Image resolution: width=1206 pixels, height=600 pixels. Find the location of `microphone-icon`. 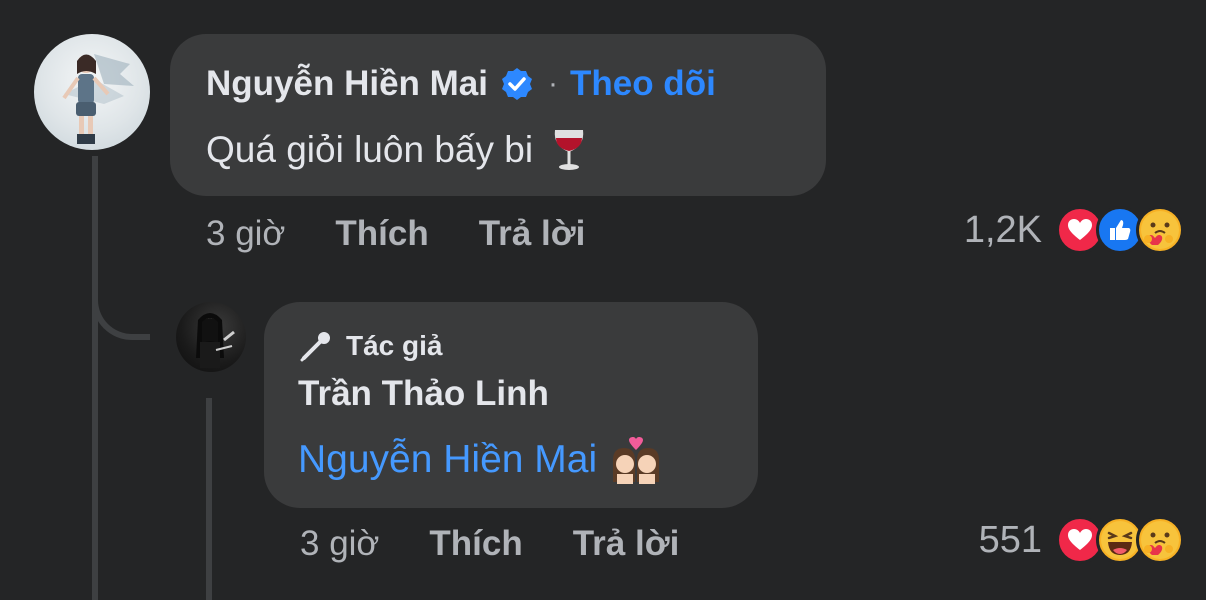

microphone-icon is located at coordinates (315, 347).